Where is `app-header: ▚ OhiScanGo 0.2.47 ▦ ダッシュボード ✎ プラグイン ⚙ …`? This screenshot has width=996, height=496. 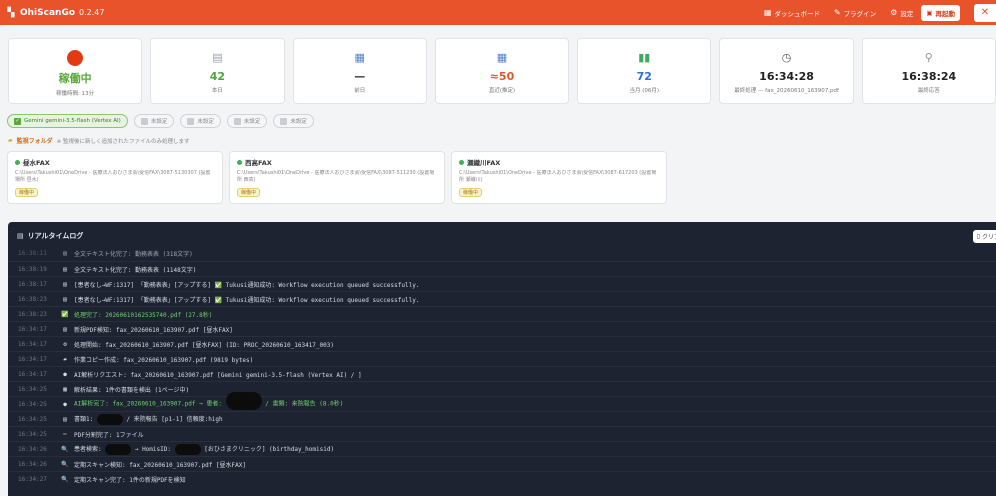 app-header: ▚ OhiScanGo 0.2.47 ▦ ダッシュボード ✎ プラグイン ⚙ … is located at coordinates (498, 12).